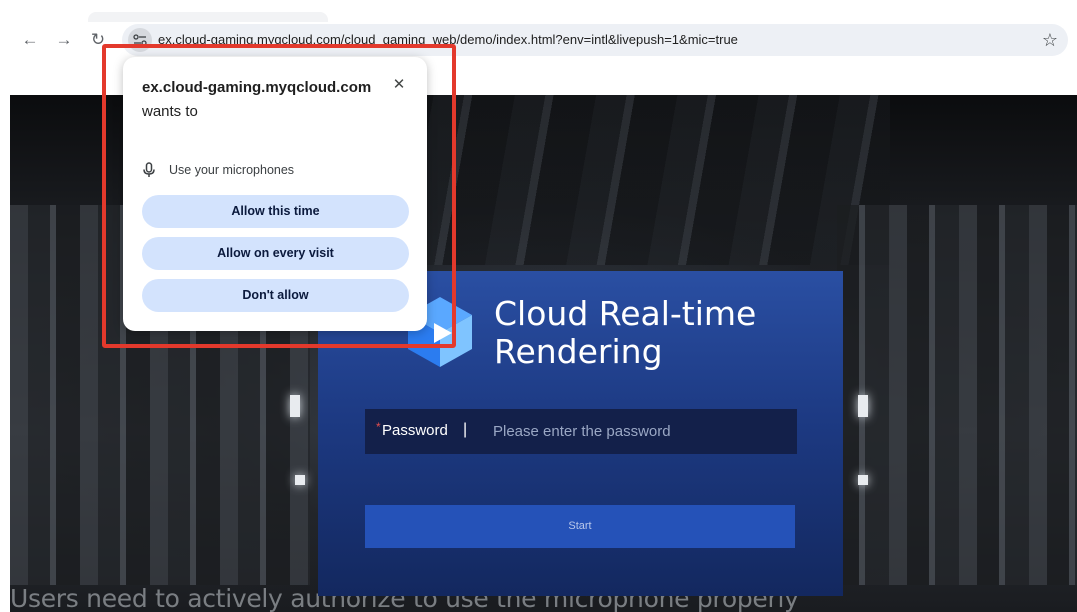  What do you see at coordinates (64, 40) in the screenshot?
I see `forward-arrow-icon: →` at bounding box center [64, 40].